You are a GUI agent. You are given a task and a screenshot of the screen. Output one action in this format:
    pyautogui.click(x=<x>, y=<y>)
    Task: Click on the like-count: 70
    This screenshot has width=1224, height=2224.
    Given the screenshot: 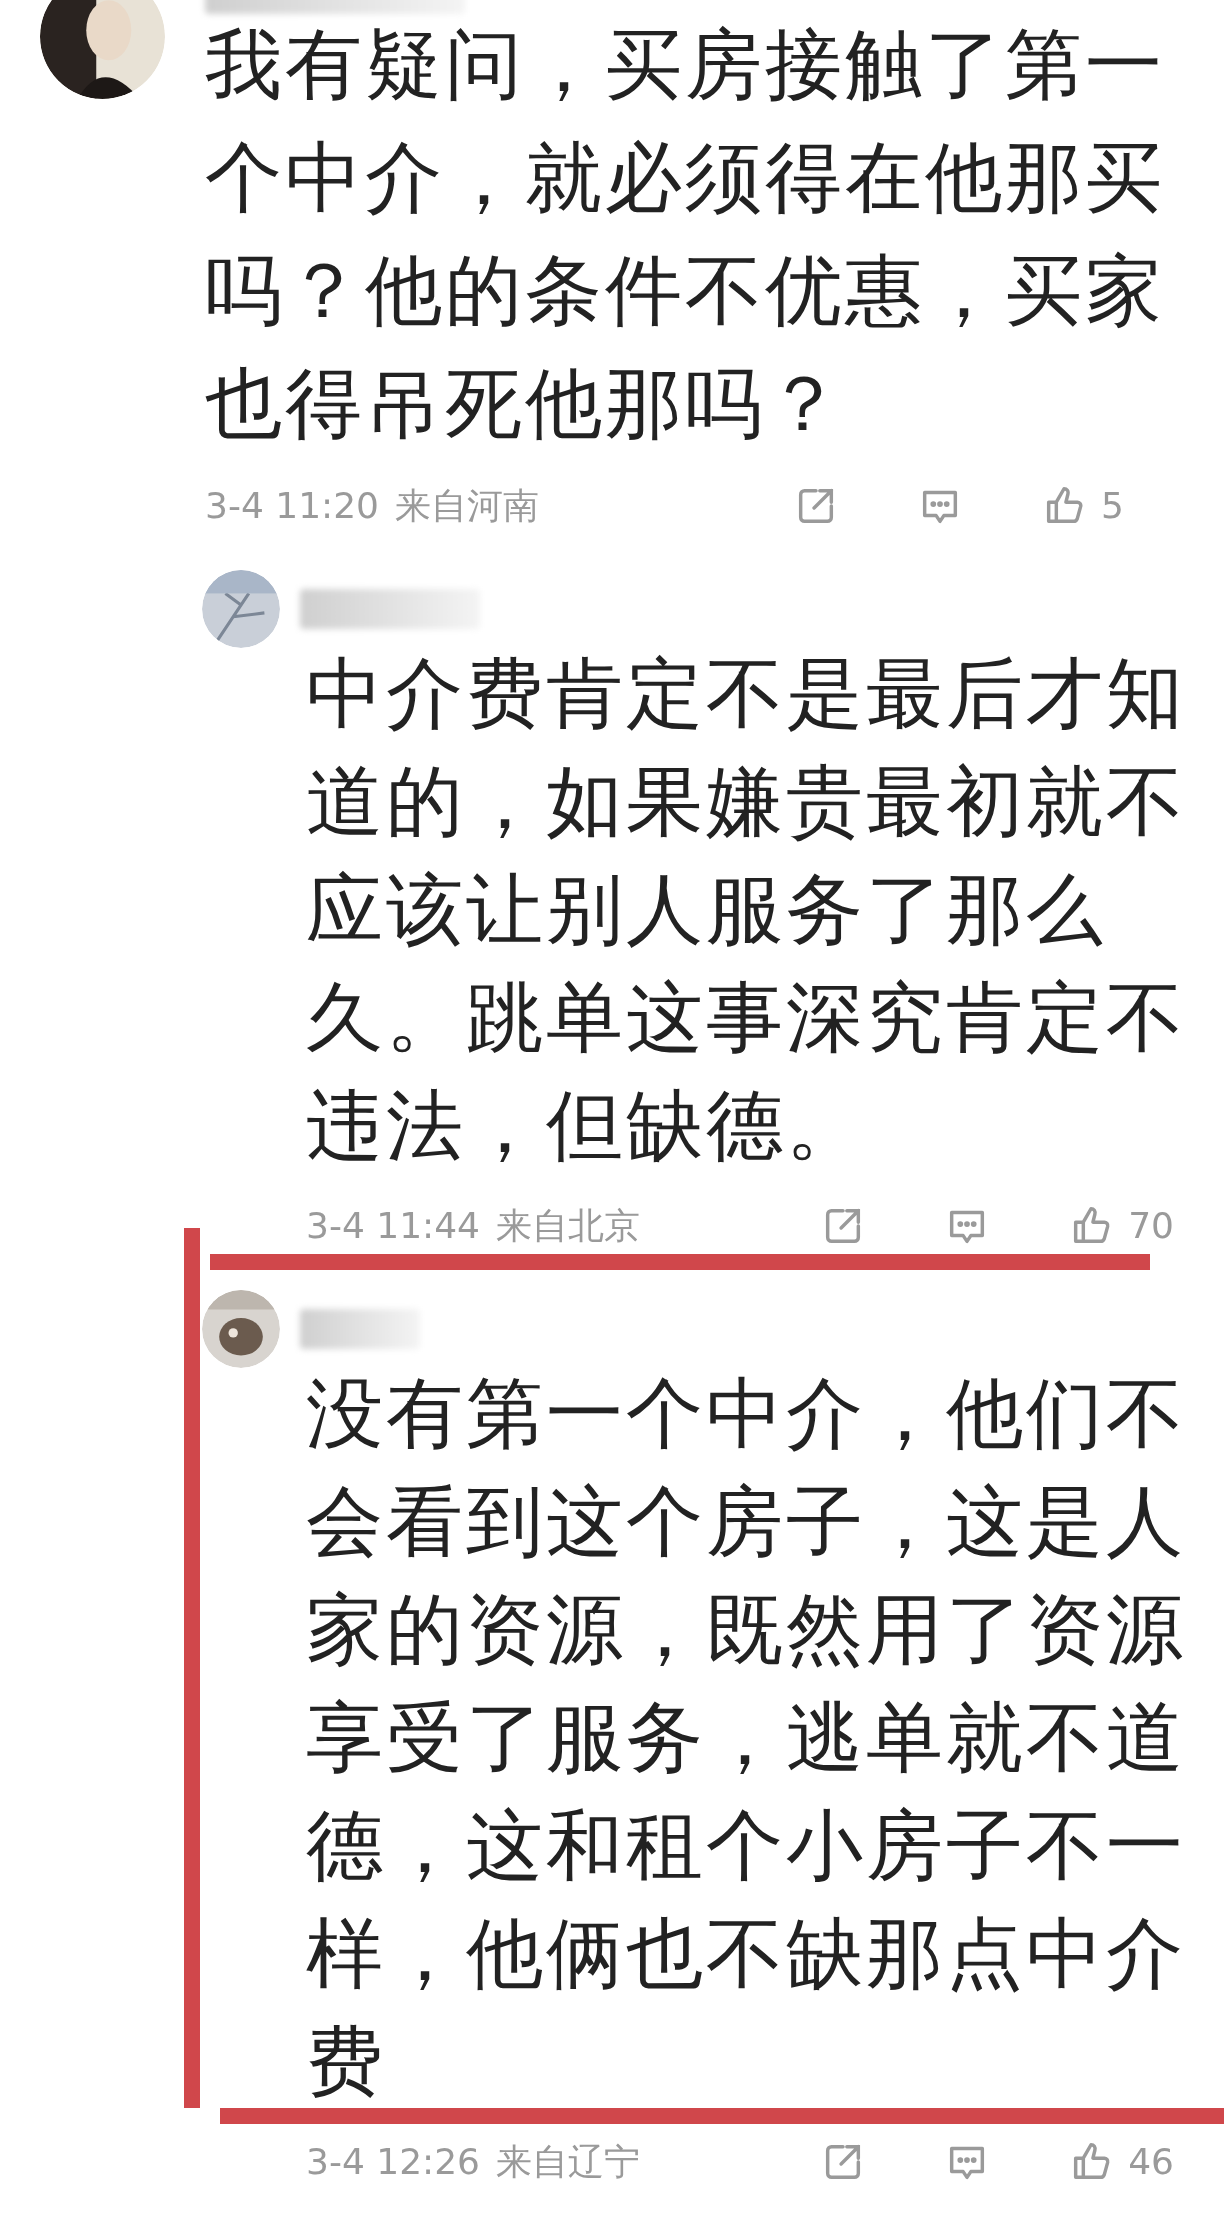 What is the action you would take?
    pyautogui.click(x=1151, y=1226)
    